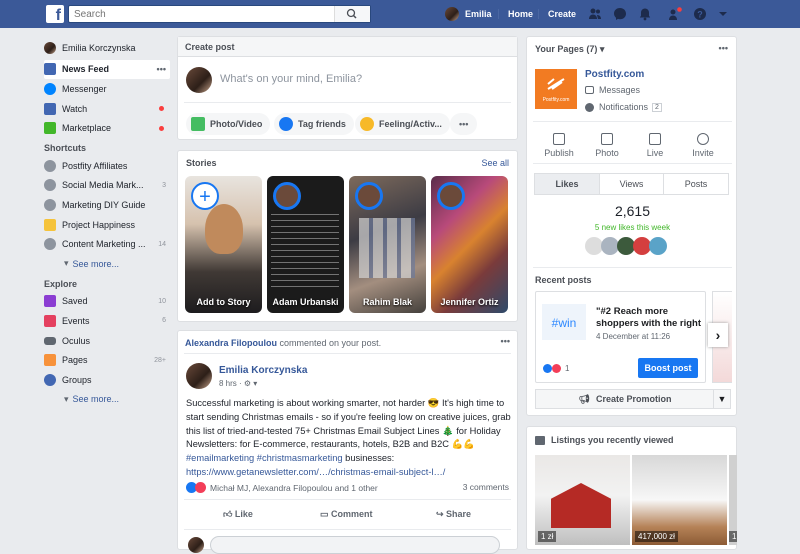  Describe the element at coordinates (355, 545) in the screenshot. I see `comment-input` at that location.